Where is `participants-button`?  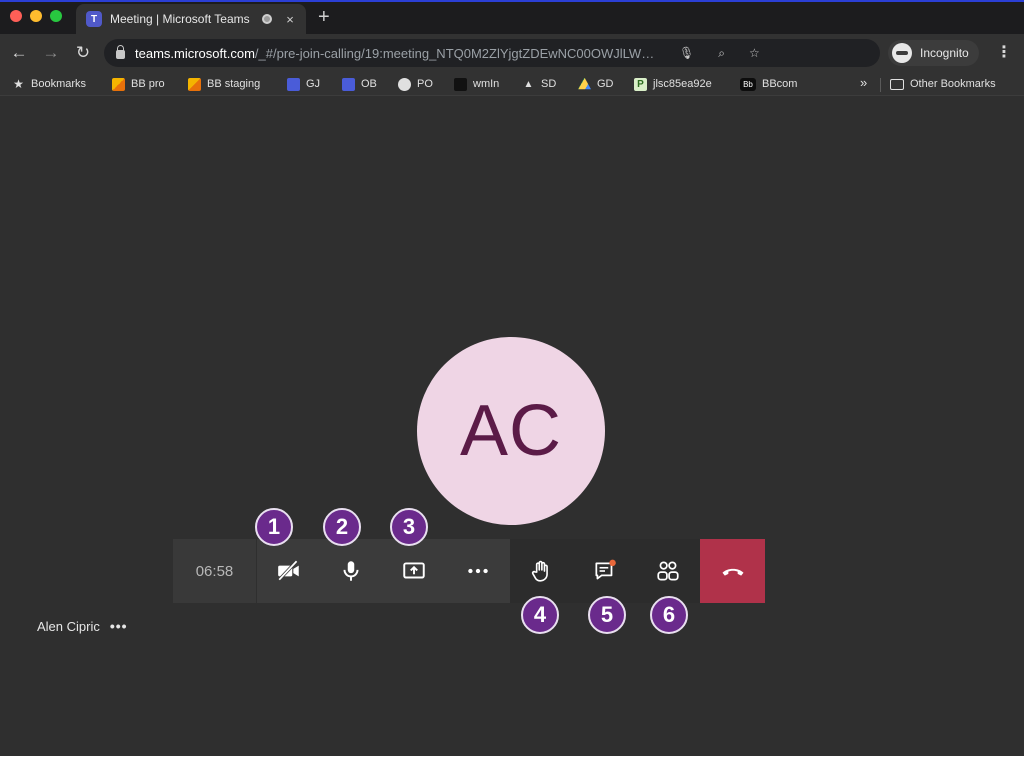 participants-button is located at coordinates (668, 571).